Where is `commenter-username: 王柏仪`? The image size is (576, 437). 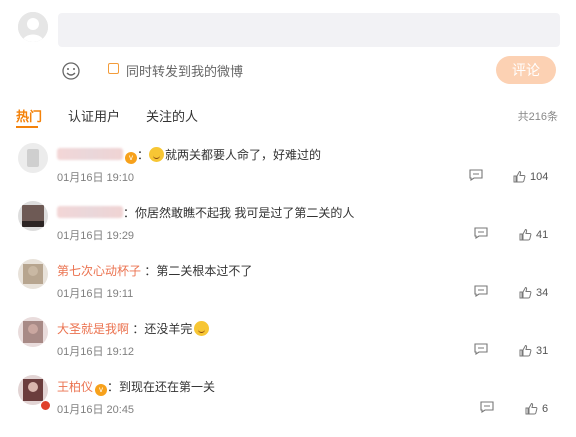 commenter-username: 王柏仪 is located at coordinates (75, 387).